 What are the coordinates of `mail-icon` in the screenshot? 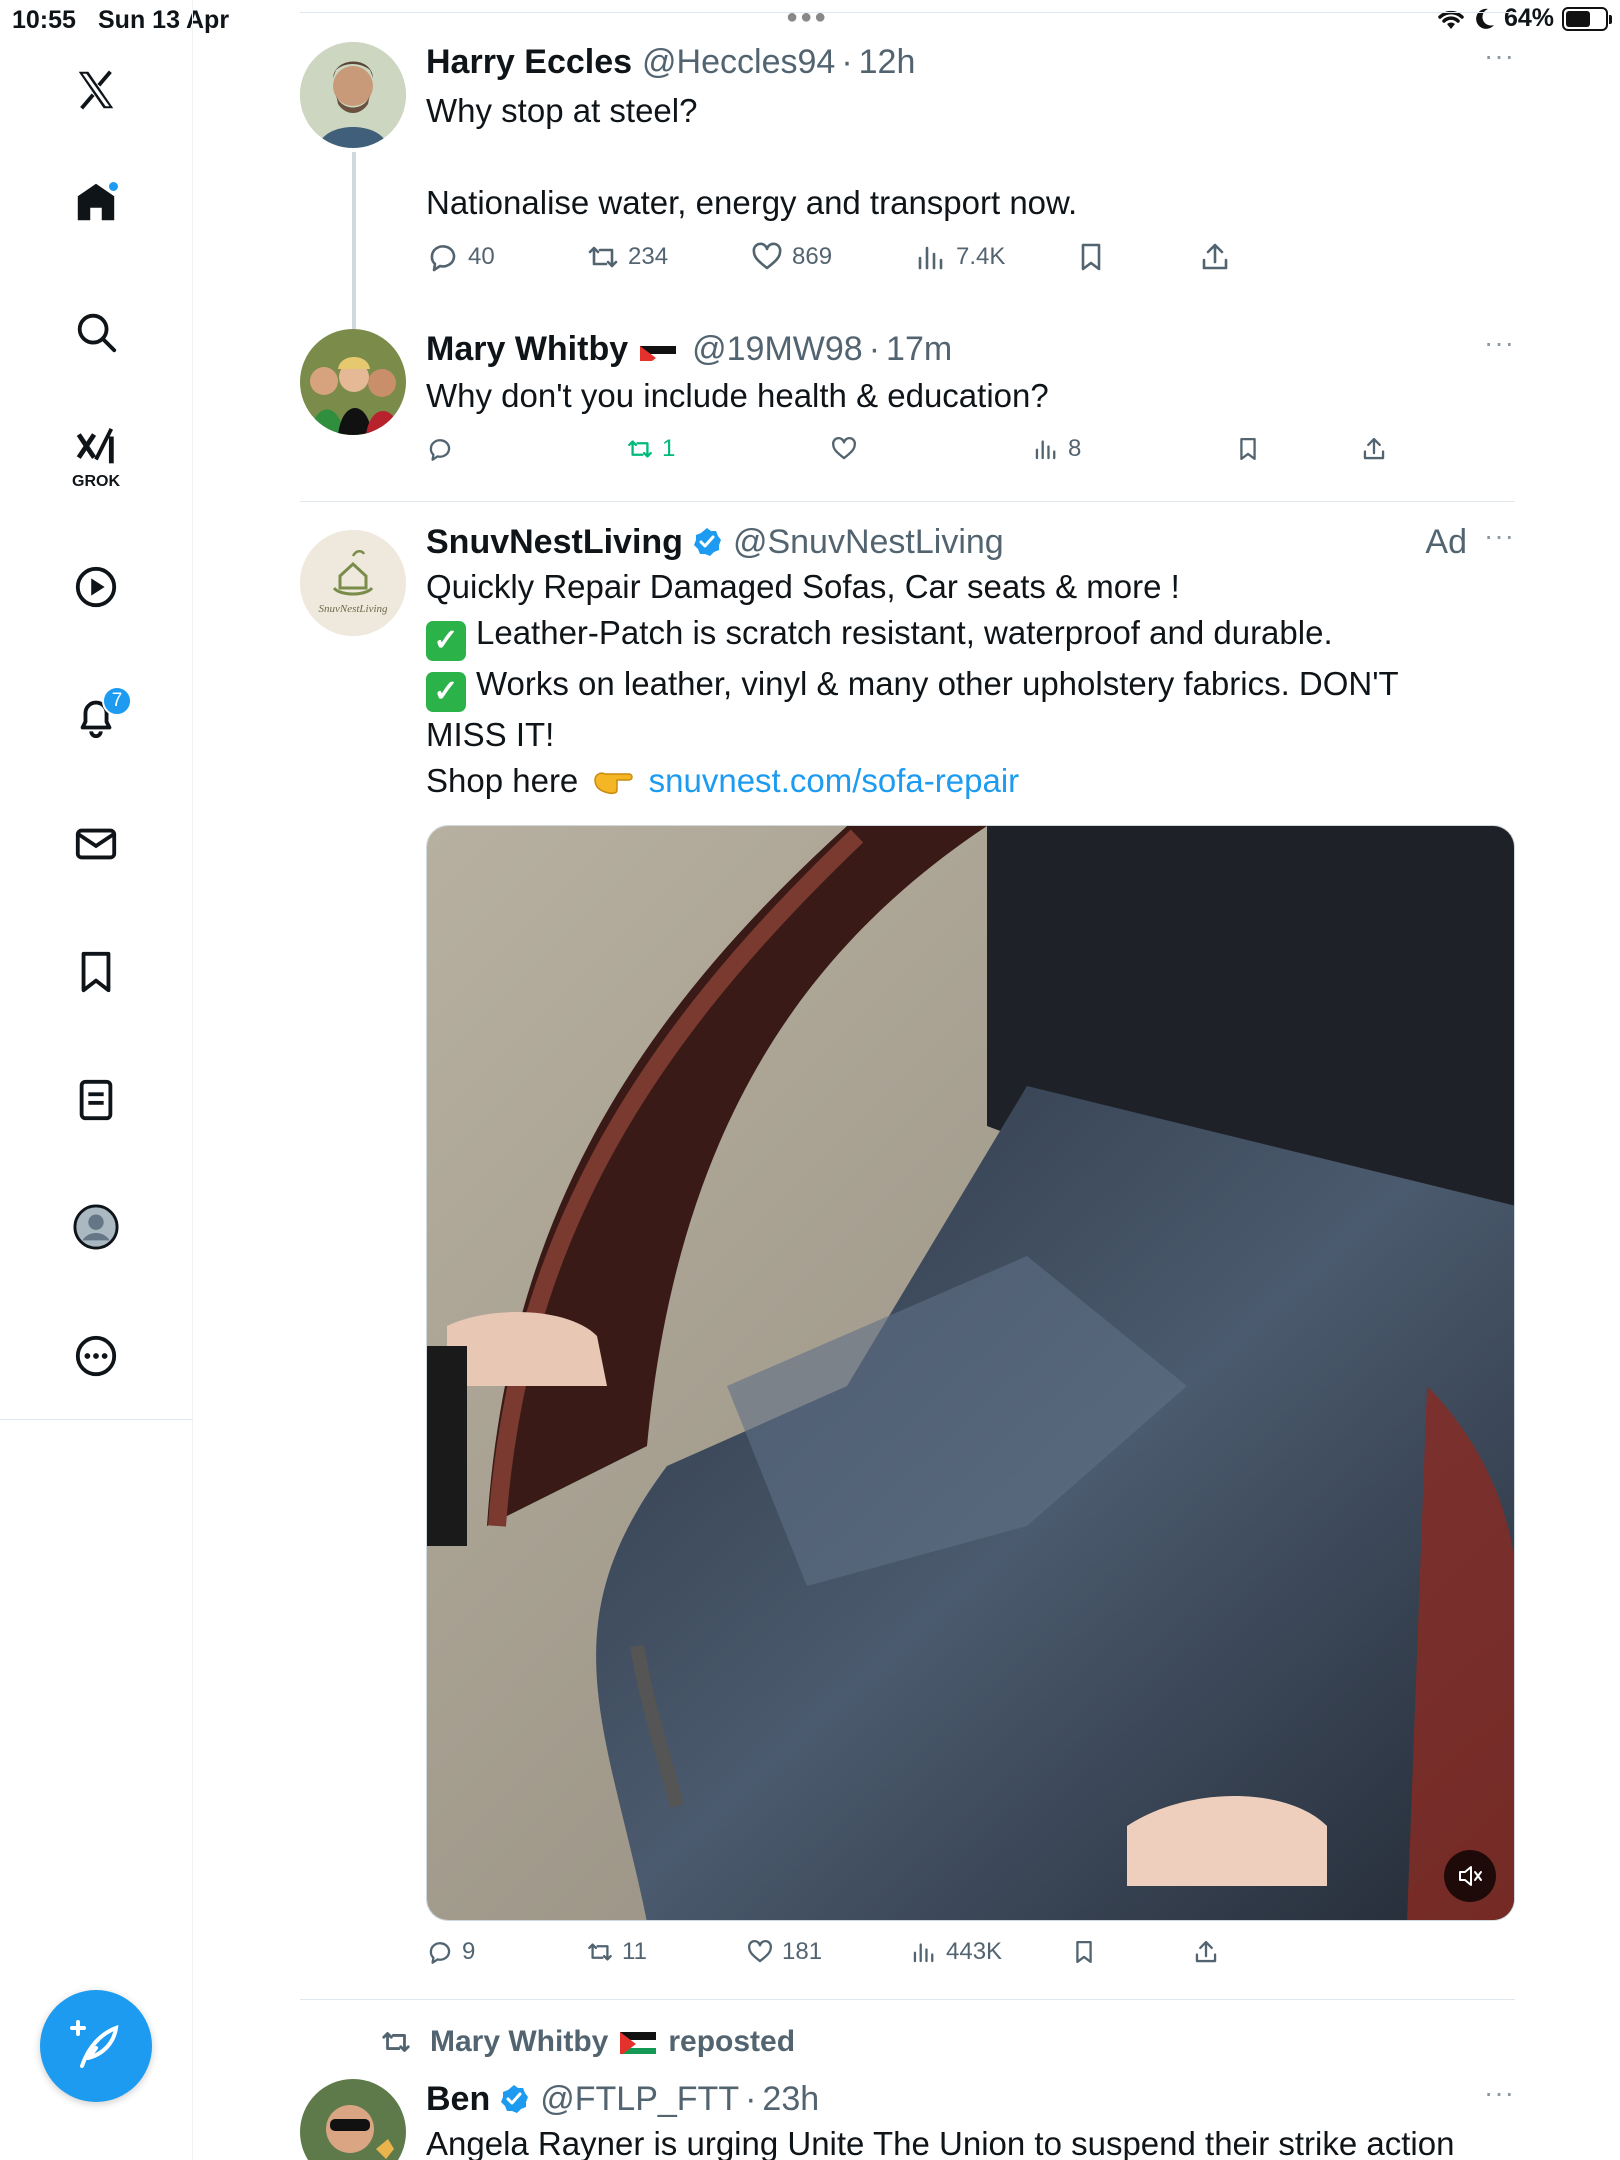 It's located at (96, 844).